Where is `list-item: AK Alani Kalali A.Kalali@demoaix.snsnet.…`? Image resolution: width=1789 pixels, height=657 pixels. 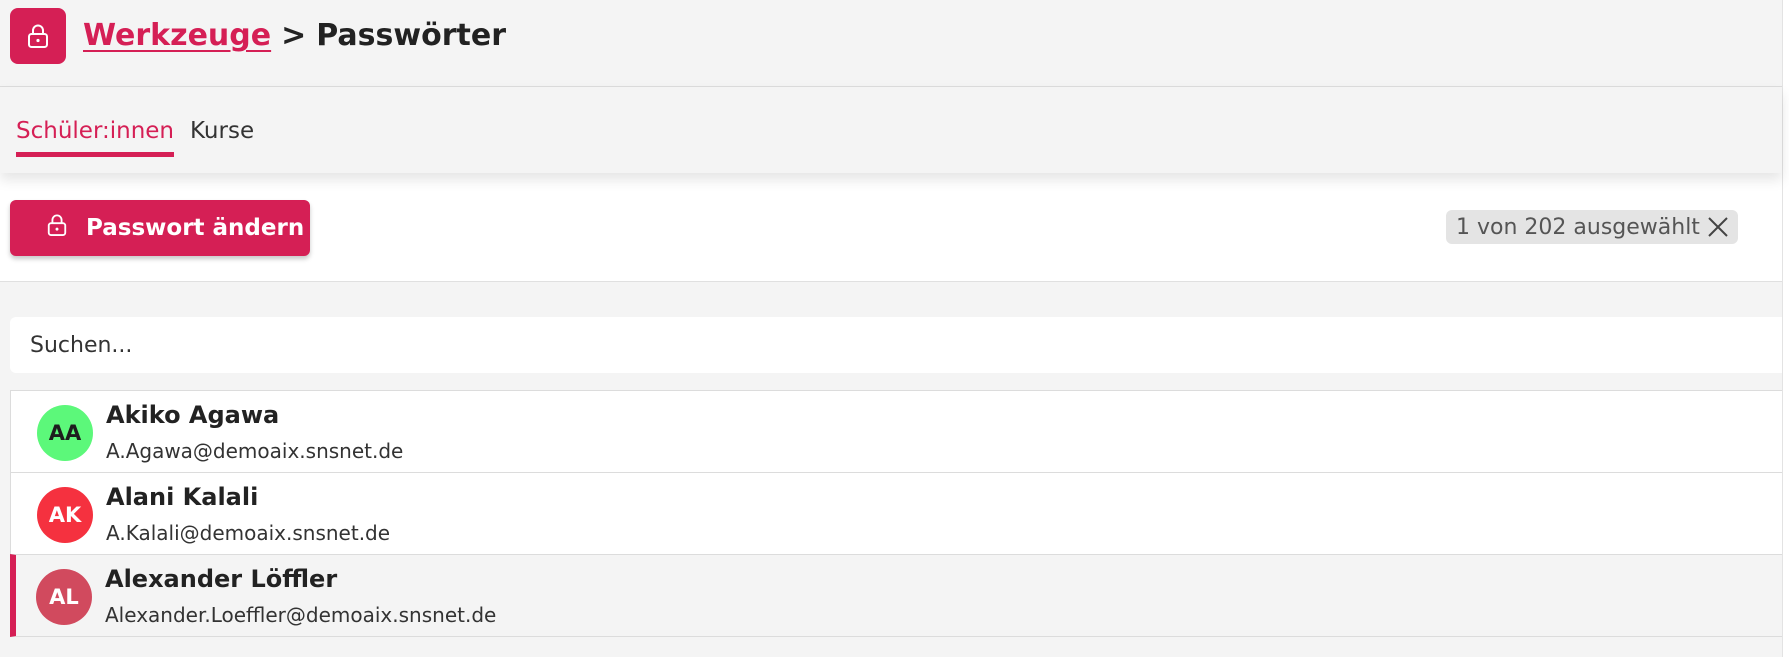 list-item: AK Alani Kalali A.Kalali@demoaix.snsnet.… is located at coordinates (896, 513).